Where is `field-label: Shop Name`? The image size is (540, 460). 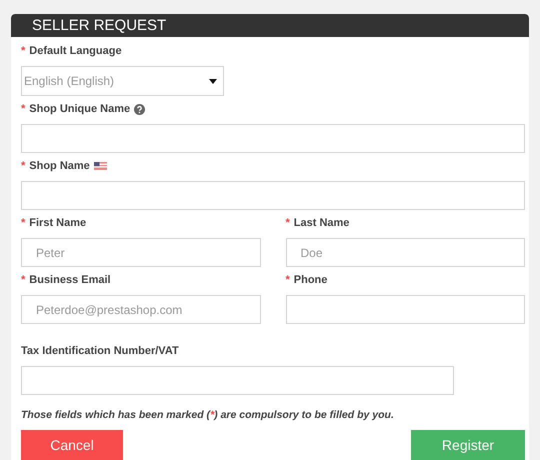
field-label: Shop Name is located at coordinates (59, 166).